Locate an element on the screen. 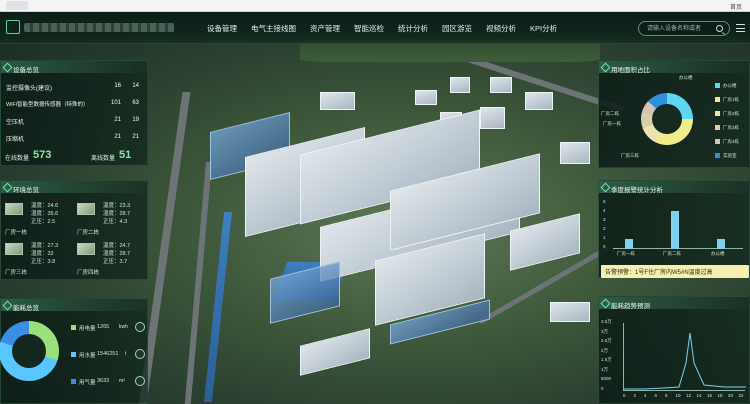 The width and height of the screenshot is (750, 404). nav-smart-inspection: 智能巡检 is located at coordinates (369, 28).